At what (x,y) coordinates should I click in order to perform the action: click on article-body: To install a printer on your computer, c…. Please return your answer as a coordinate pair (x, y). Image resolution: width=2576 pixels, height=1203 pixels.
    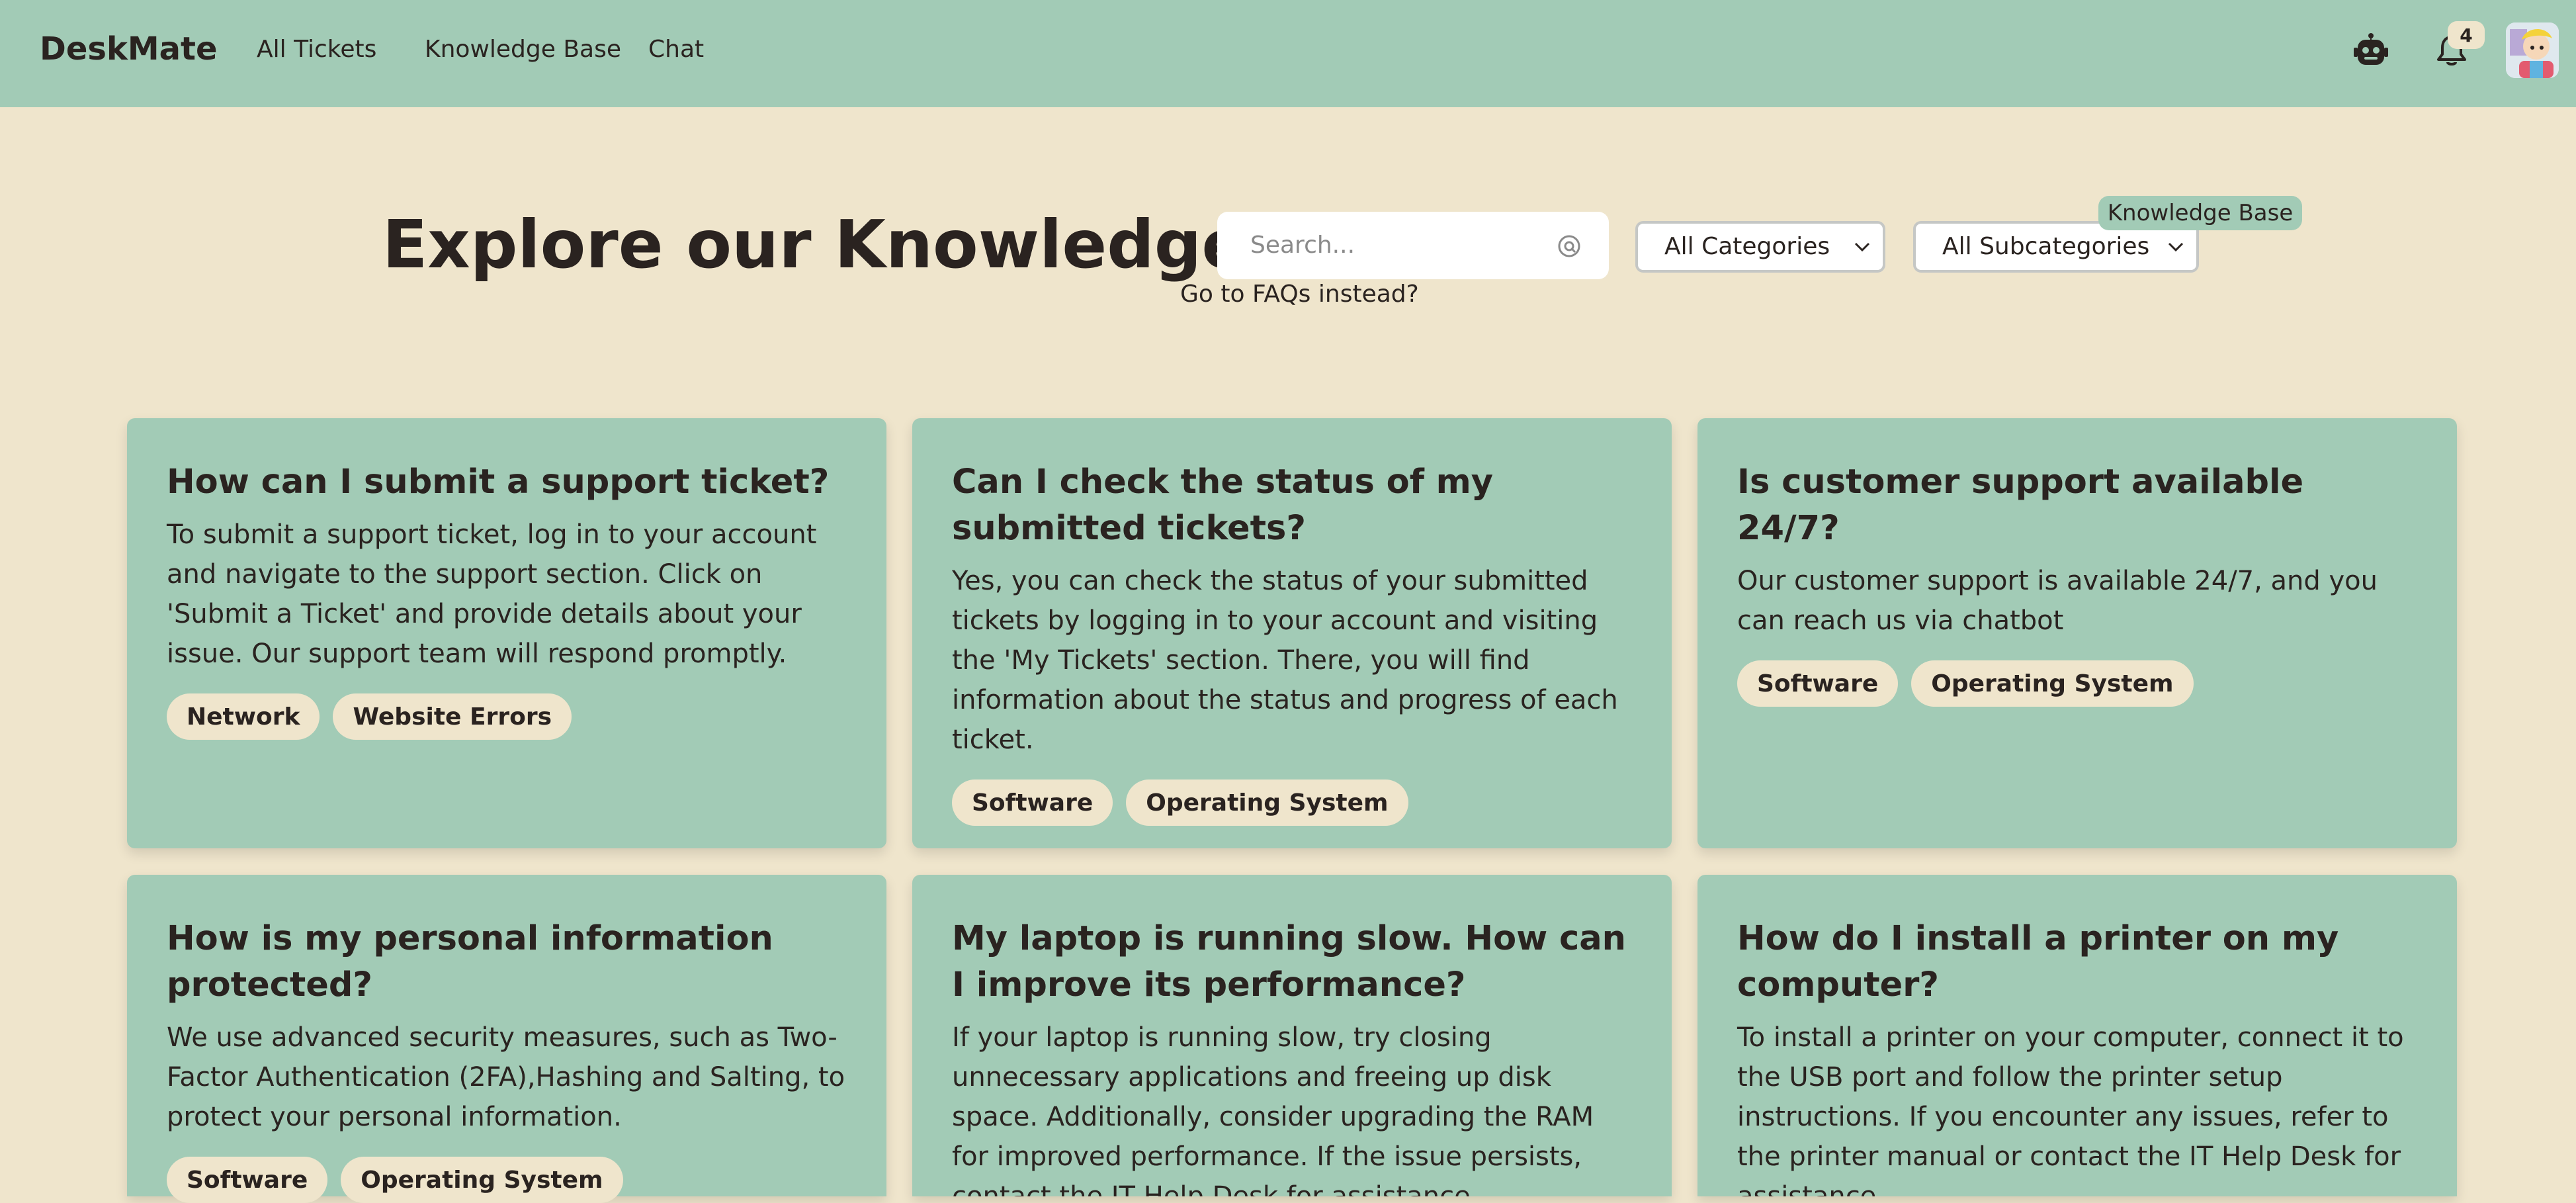
    Looking at the image, I should click on (2070, 1109).